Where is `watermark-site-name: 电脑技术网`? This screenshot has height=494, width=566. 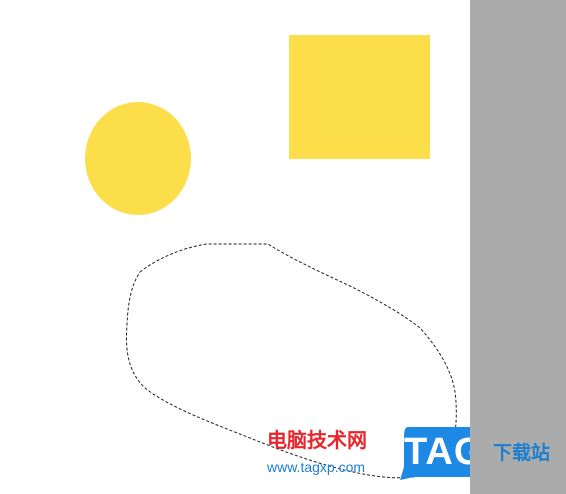
watermark-site-name: 电脑技术网 is located at coordinates (317, 440).